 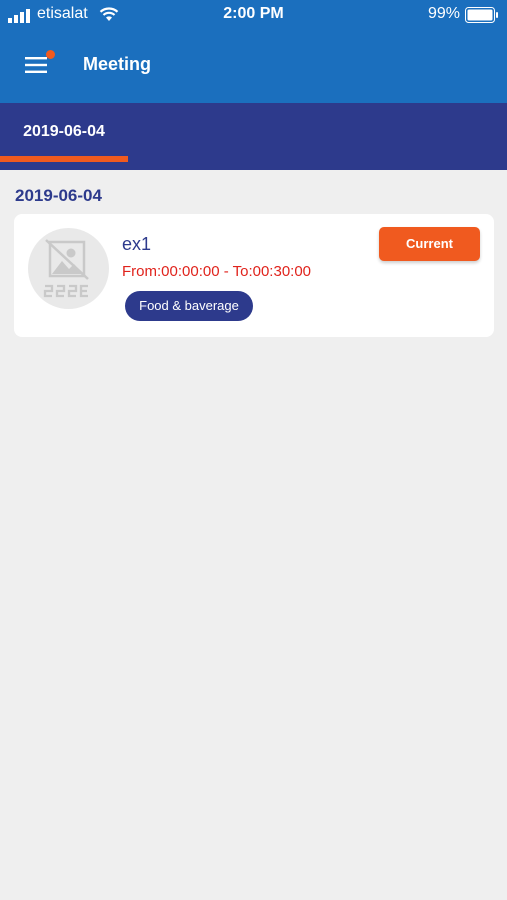 What do you see at coordinates (253, 136) in the screenshot?
I see `date-tab-bar: 2019-06-04` at bounding box center [253, 136].